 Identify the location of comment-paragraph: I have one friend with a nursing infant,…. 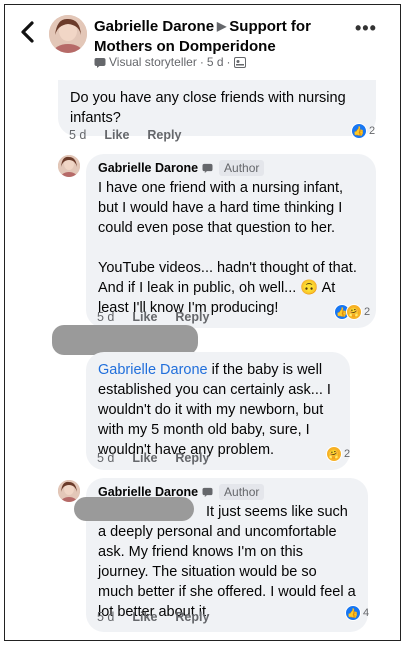
(221, 208).